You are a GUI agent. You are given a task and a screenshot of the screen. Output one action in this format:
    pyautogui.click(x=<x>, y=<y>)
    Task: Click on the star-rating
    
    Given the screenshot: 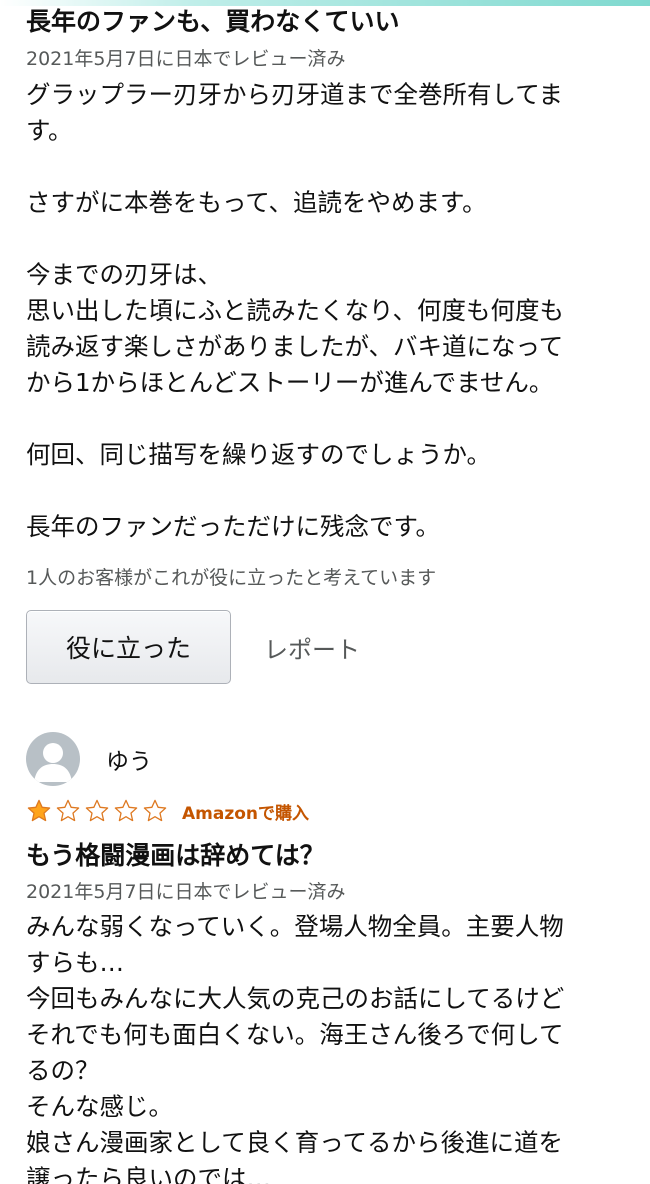 What is the action you would take?
    pyautogui.click(x=98, y=811)
    